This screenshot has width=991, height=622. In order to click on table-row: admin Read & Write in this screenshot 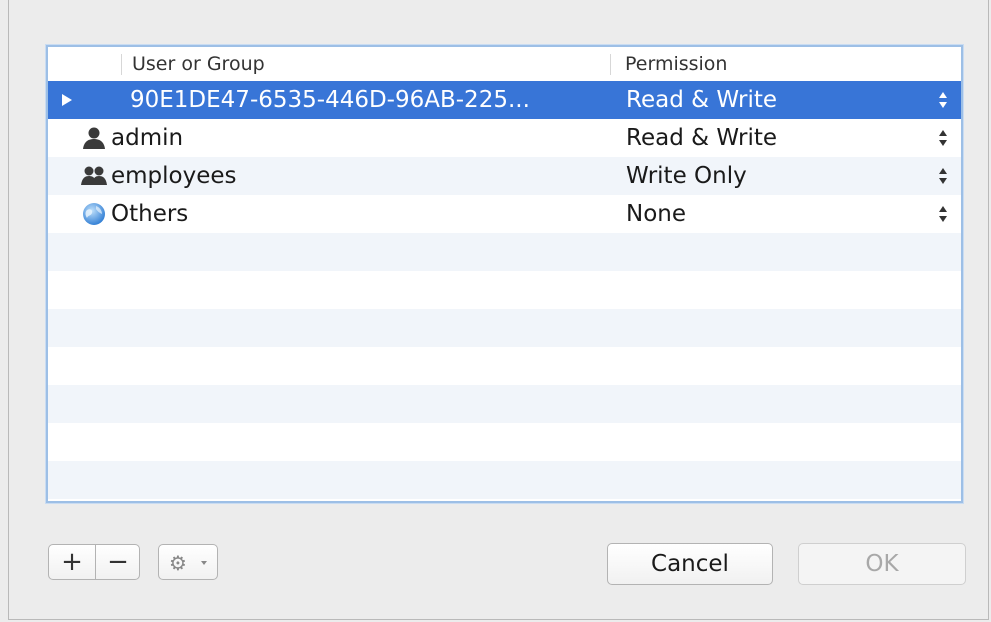, I will do `click(504, 138)`.